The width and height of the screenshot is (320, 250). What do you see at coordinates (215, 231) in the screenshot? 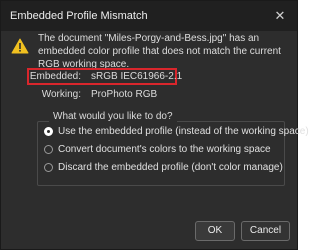
I see `ok-button: OK` at bounding box center [215, 231].